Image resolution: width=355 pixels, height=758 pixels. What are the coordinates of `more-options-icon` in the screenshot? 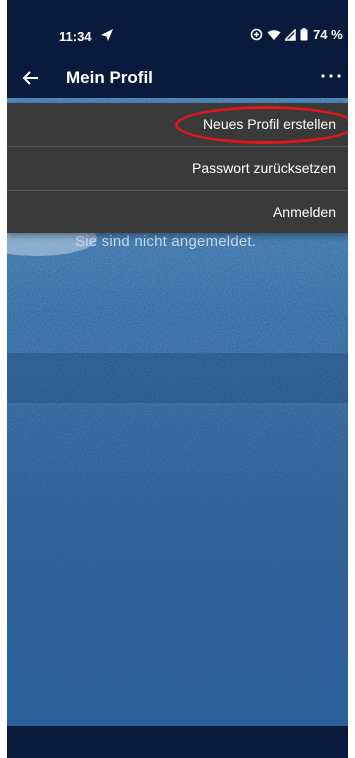 It's located at (331, 76).